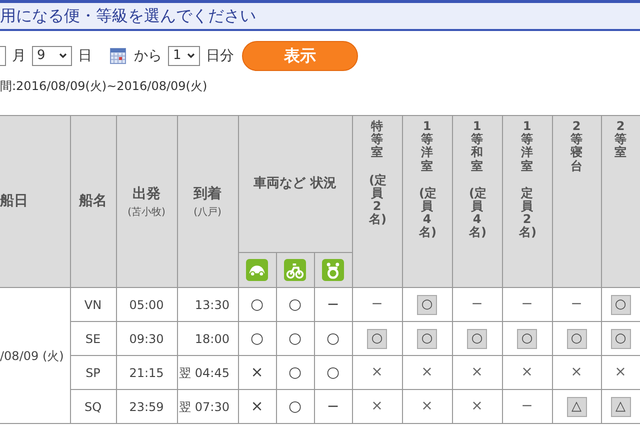  I want to click on ship-cell: SP, so click(93, 373).